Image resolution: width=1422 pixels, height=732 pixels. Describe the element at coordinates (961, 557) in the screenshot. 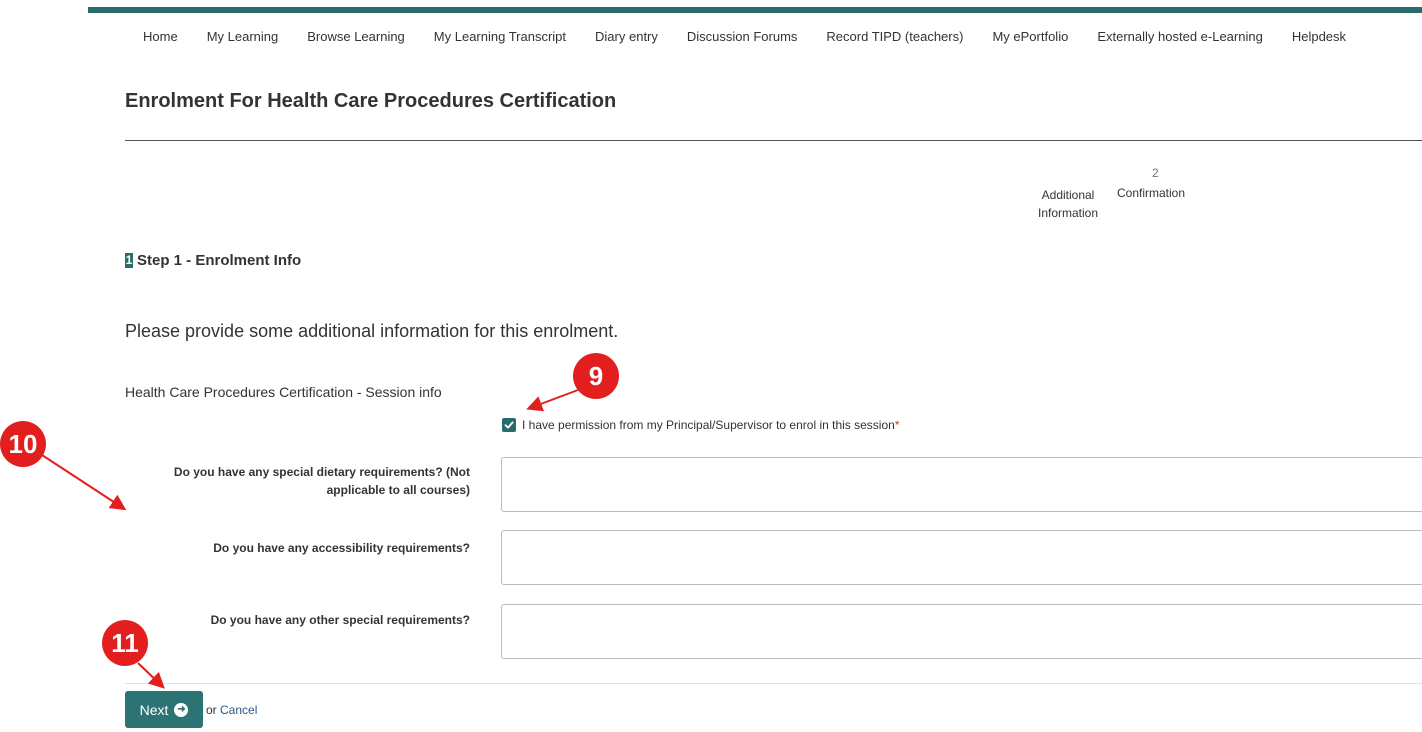

I see `accessibility-requirements-field` at that location.